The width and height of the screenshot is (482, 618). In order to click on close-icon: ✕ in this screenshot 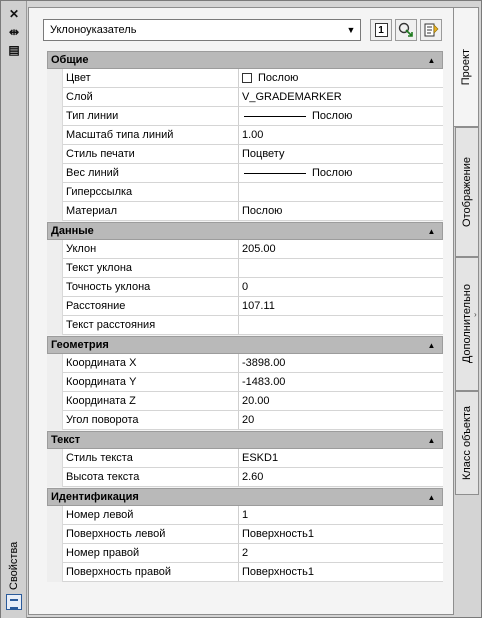, I will do `click(14, 14)`.